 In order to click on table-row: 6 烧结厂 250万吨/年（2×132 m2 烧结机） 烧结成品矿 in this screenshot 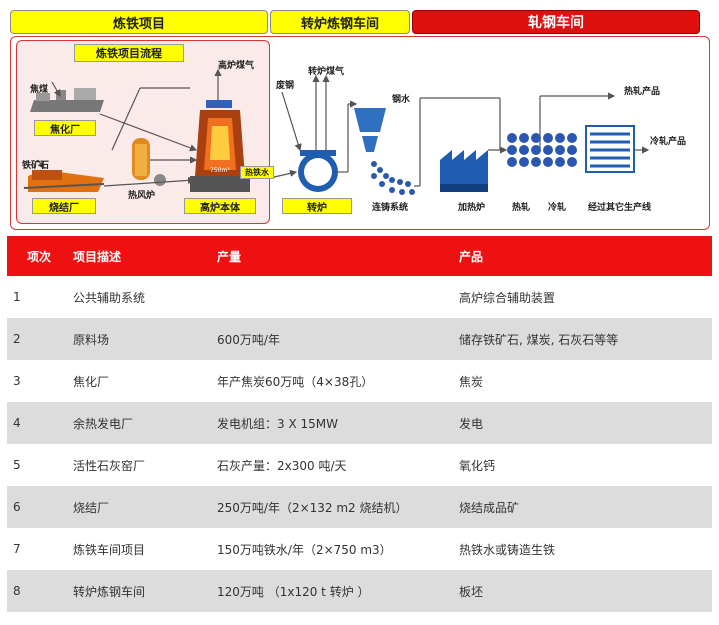, I will do `click(359, 507)`.